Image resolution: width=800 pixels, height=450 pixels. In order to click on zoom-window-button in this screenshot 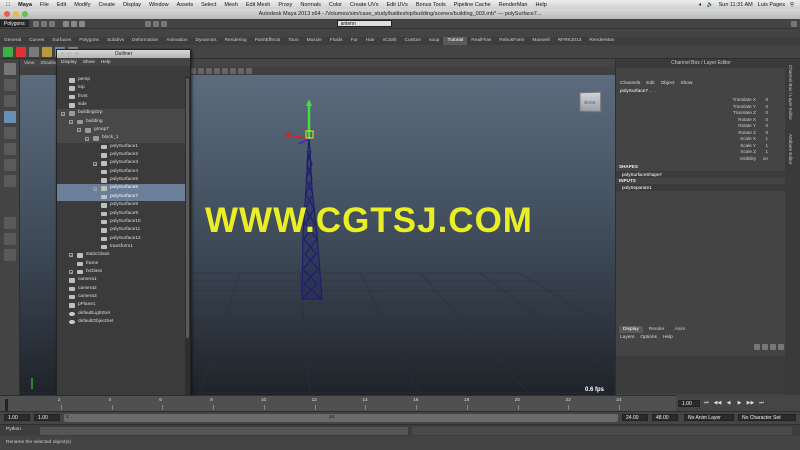, I will do `click(25, 14)`.